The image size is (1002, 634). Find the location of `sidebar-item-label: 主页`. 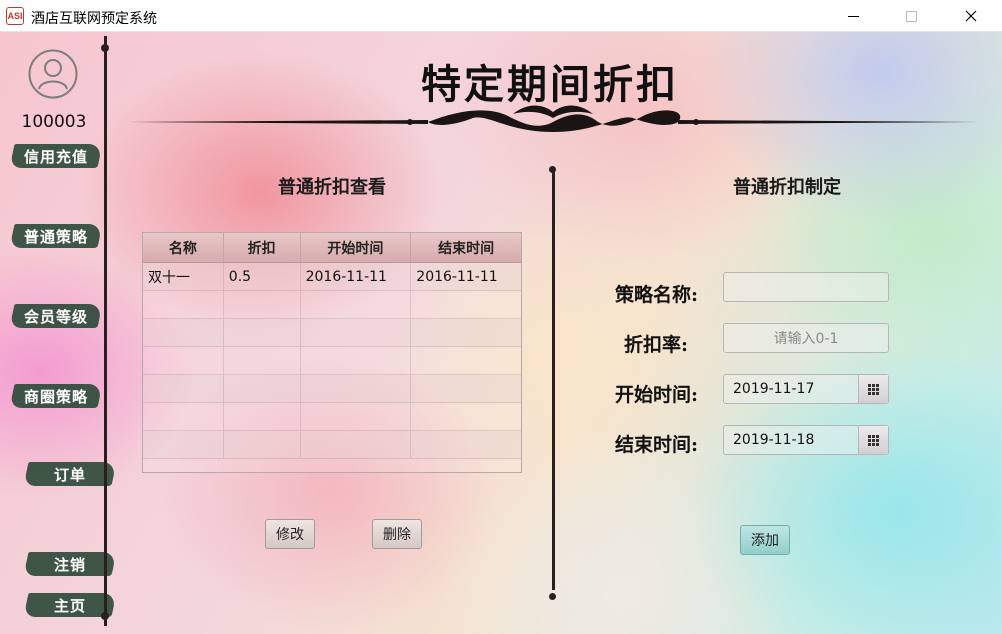

sidebar-item-label: 主页 is located at coordinates (69, 605).